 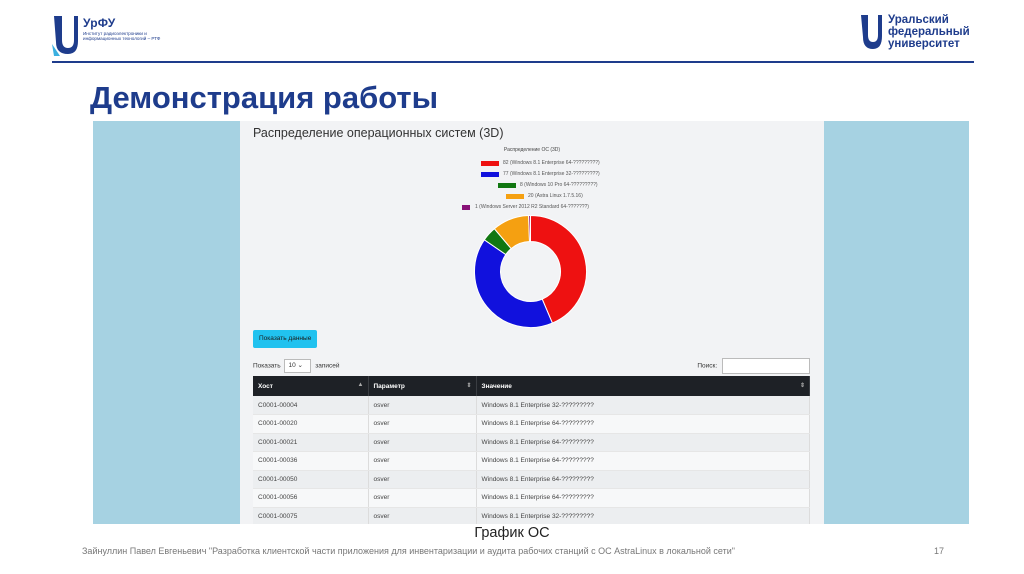 What do you see at coordinates (643, 386) in the screenshot?
I see `column-header-value: Значение ⇕` at bounding box center [643, 386].